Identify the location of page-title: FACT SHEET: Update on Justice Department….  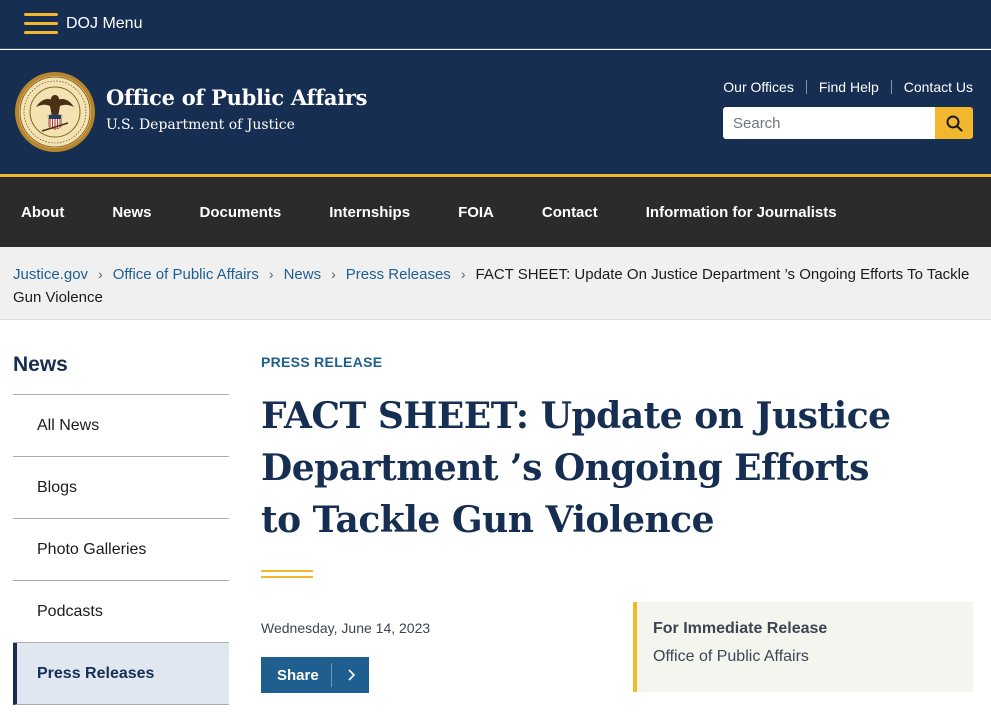
(576, 468).